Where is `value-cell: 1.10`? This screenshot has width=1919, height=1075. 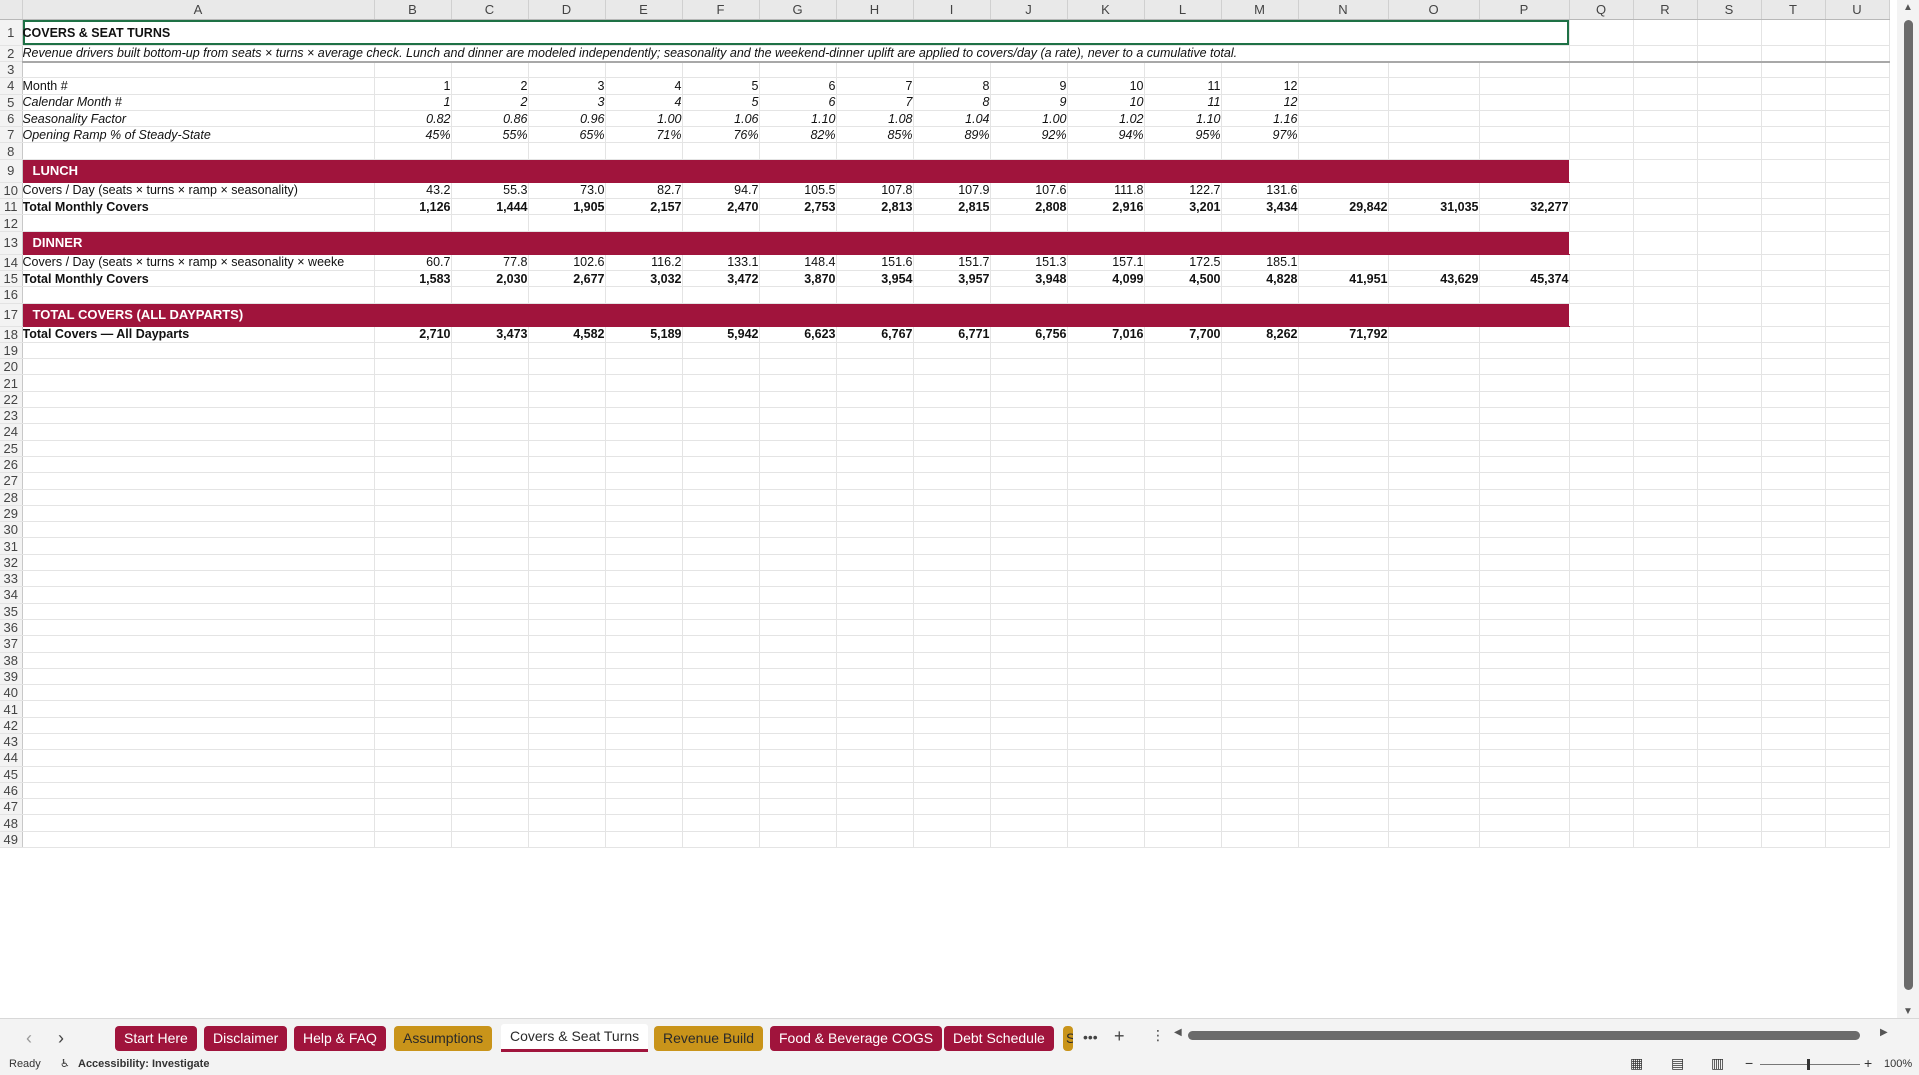
value-cell: 1.10 is located at coordinates (798, 119).